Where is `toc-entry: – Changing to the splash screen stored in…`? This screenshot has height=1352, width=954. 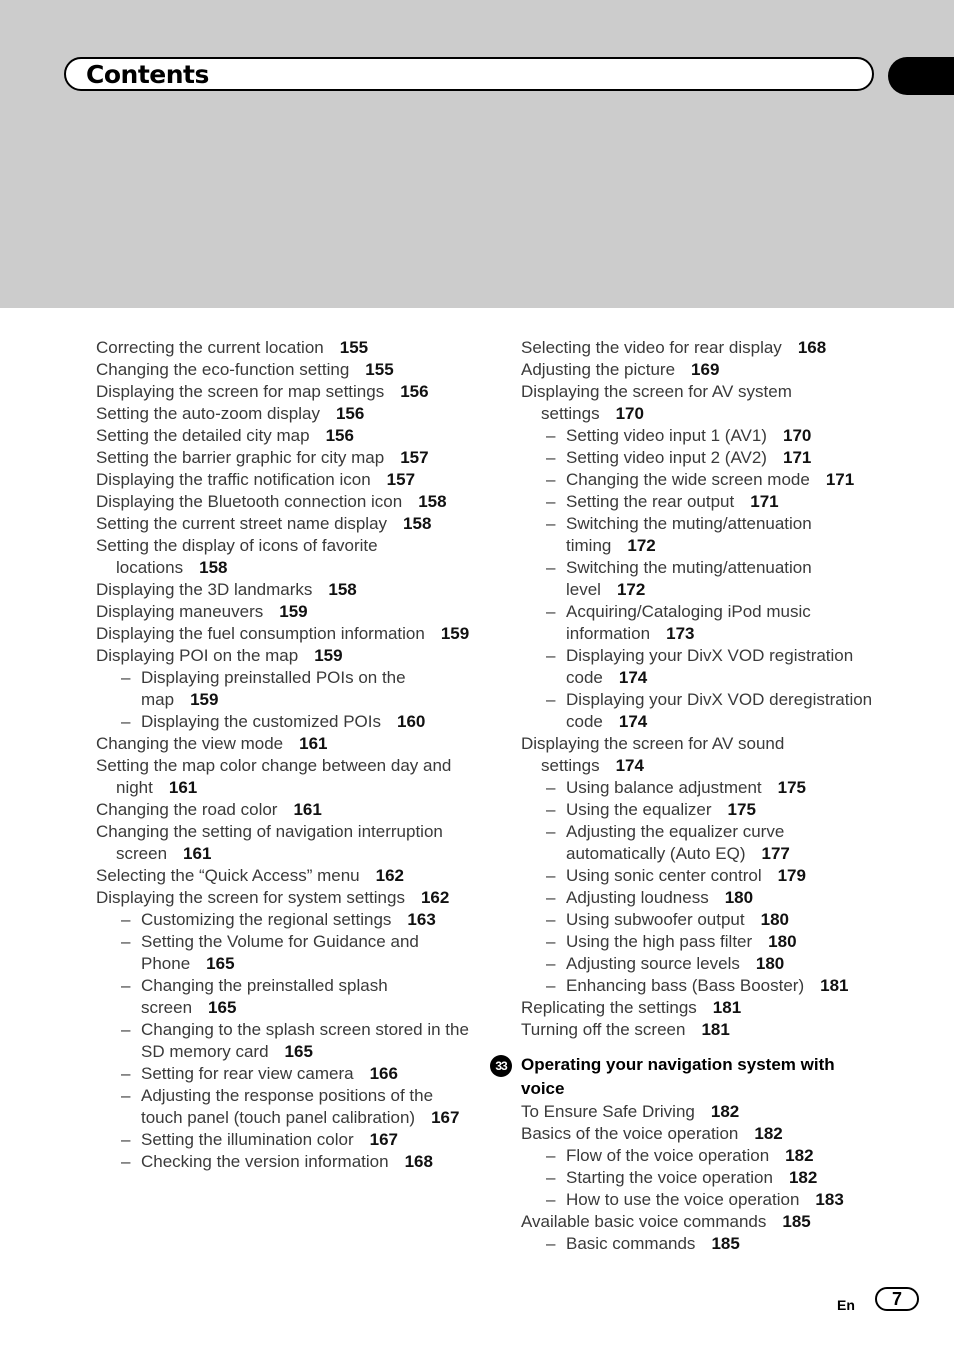 toc-entry: – Changing to the splash screen stored in… is located at coordinates (286, 1041).